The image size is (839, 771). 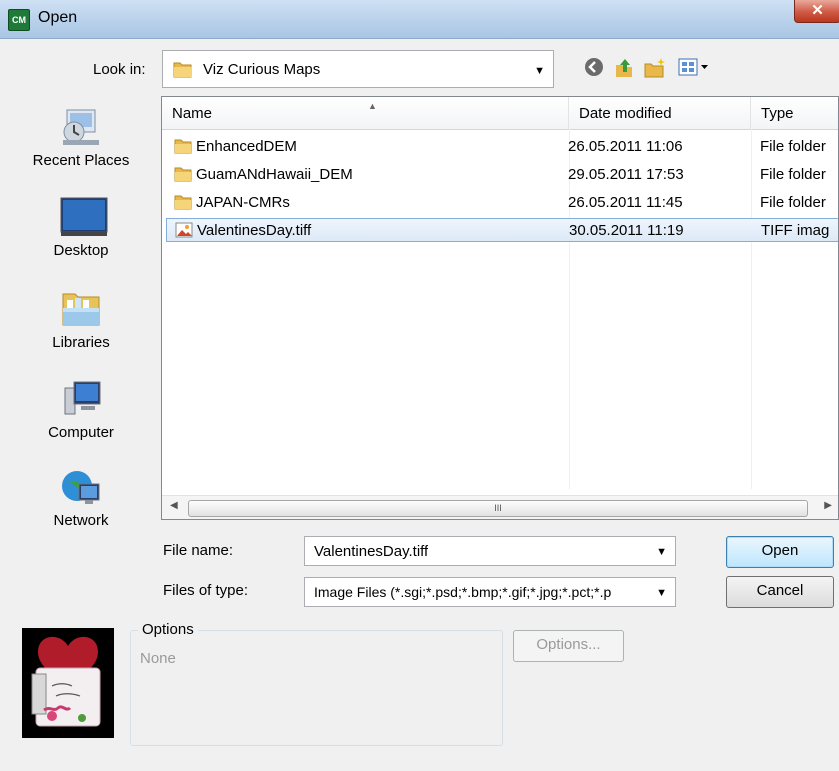 What do you see at coordinates (81, 520) in the screenshot?
I see `place-label: Network` at bounding box center [81, 520].